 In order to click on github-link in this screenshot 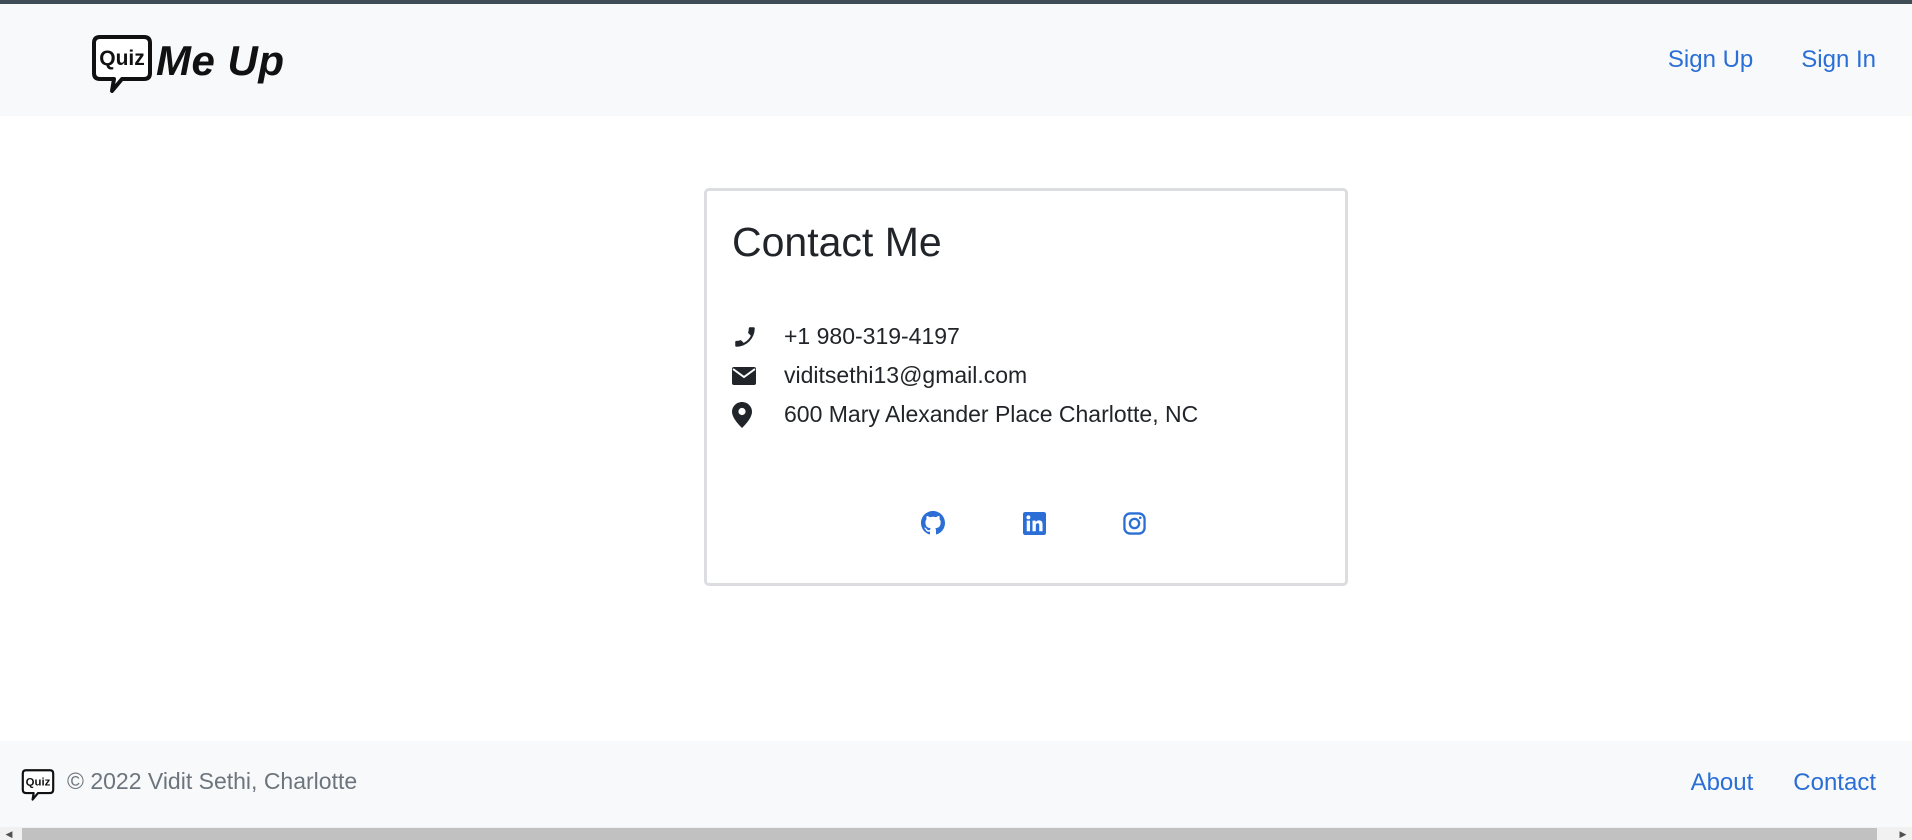, I will do `click(933, 523)`.